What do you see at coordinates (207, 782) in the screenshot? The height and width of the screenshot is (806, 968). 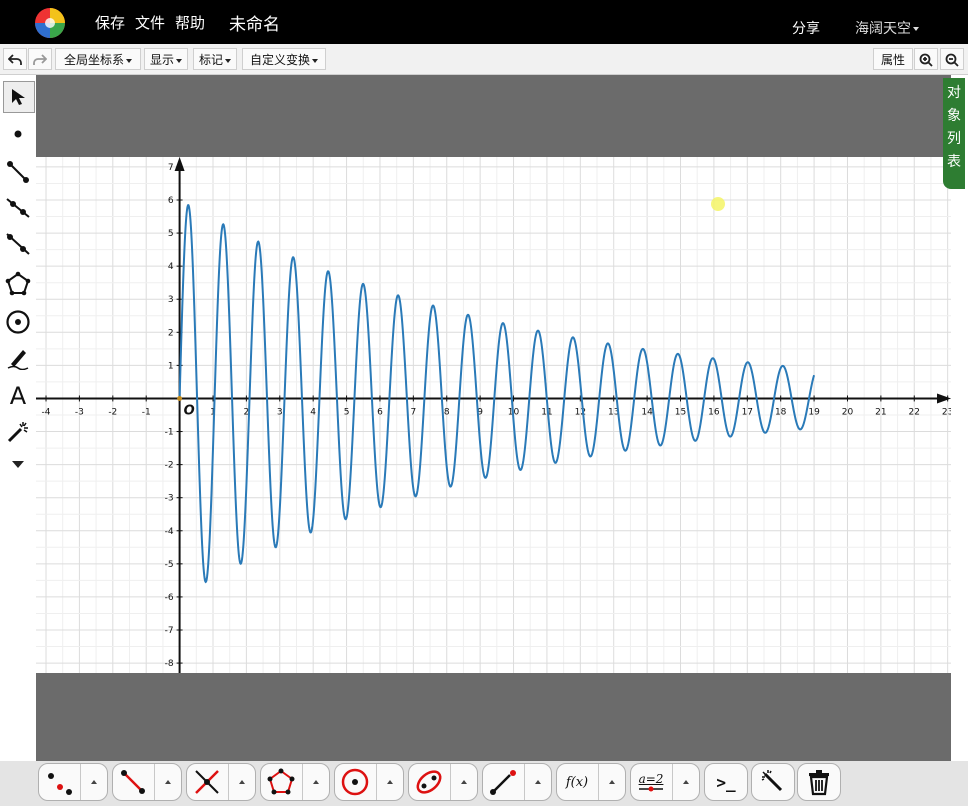 I see `intersection-tools-button` at bounding box center [207, 782].